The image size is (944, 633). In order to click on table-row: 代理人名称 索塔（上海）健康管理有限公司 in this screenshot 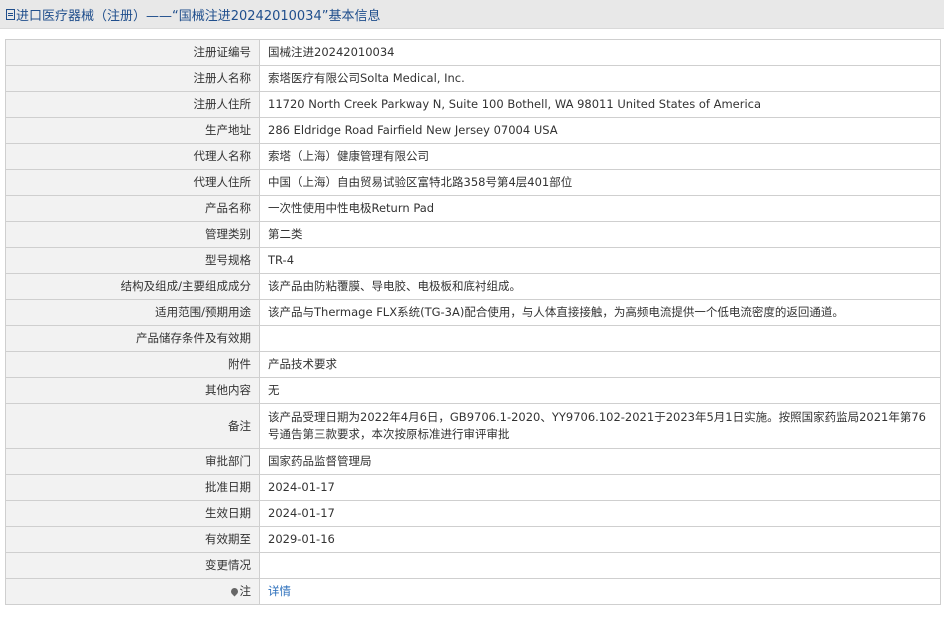, I will do `click(473, 156)`.